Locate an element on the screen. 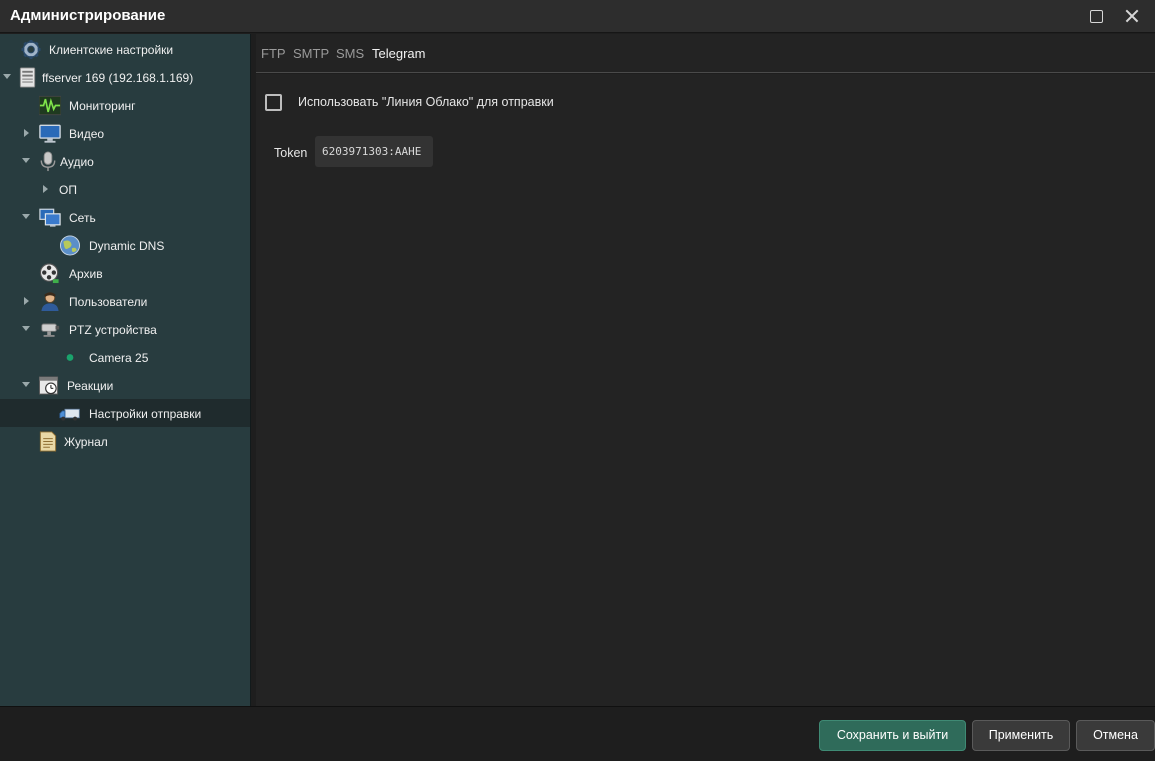 This screenshot has width=1155, height=761. server-icon is located at coordinates (27, 77).